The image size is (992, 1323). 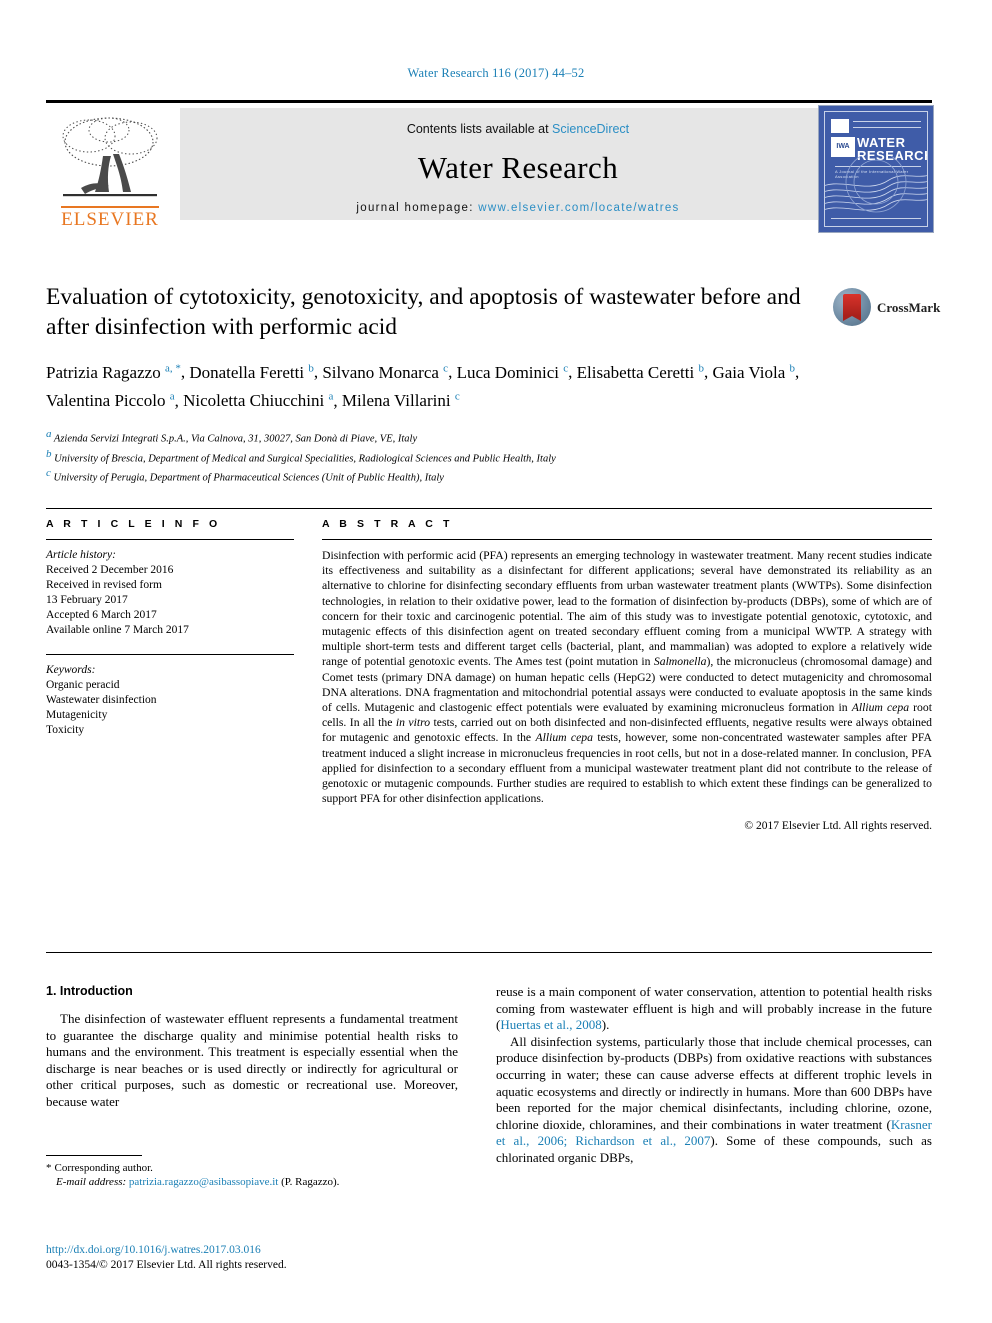 What do you see at coordinates (49, 453) in the screenshot?
I see `affiliation-mark: b` at bounding box center [49, 453].